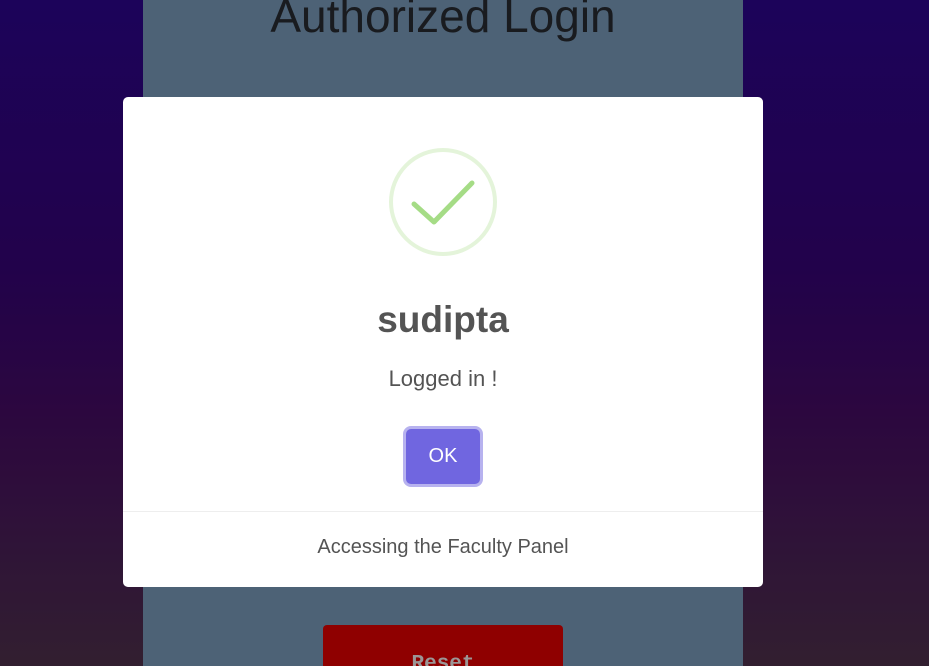 This screenshot has width=929, height=666. Describe the element at coordinates (443, 378) in the screenshot. I see `dialog-message: Logged in !` at that location.